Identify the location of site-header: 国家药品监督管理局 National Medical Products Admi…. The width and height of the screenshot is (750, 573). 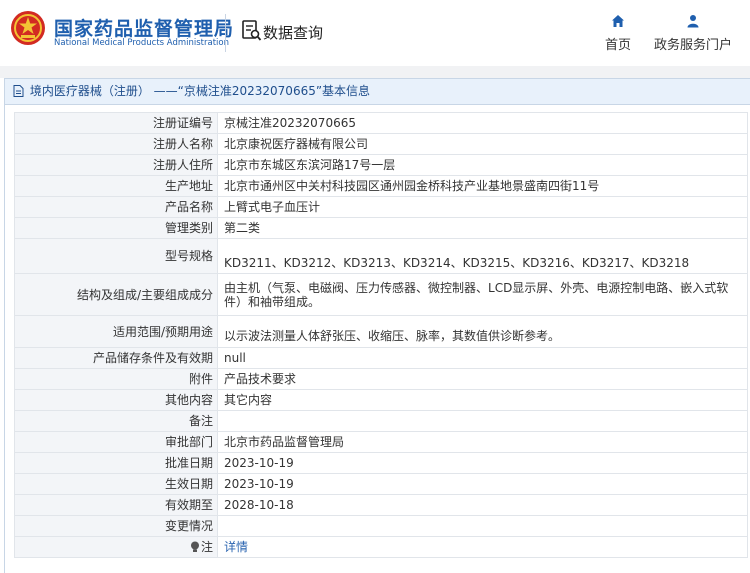
(375, 33).